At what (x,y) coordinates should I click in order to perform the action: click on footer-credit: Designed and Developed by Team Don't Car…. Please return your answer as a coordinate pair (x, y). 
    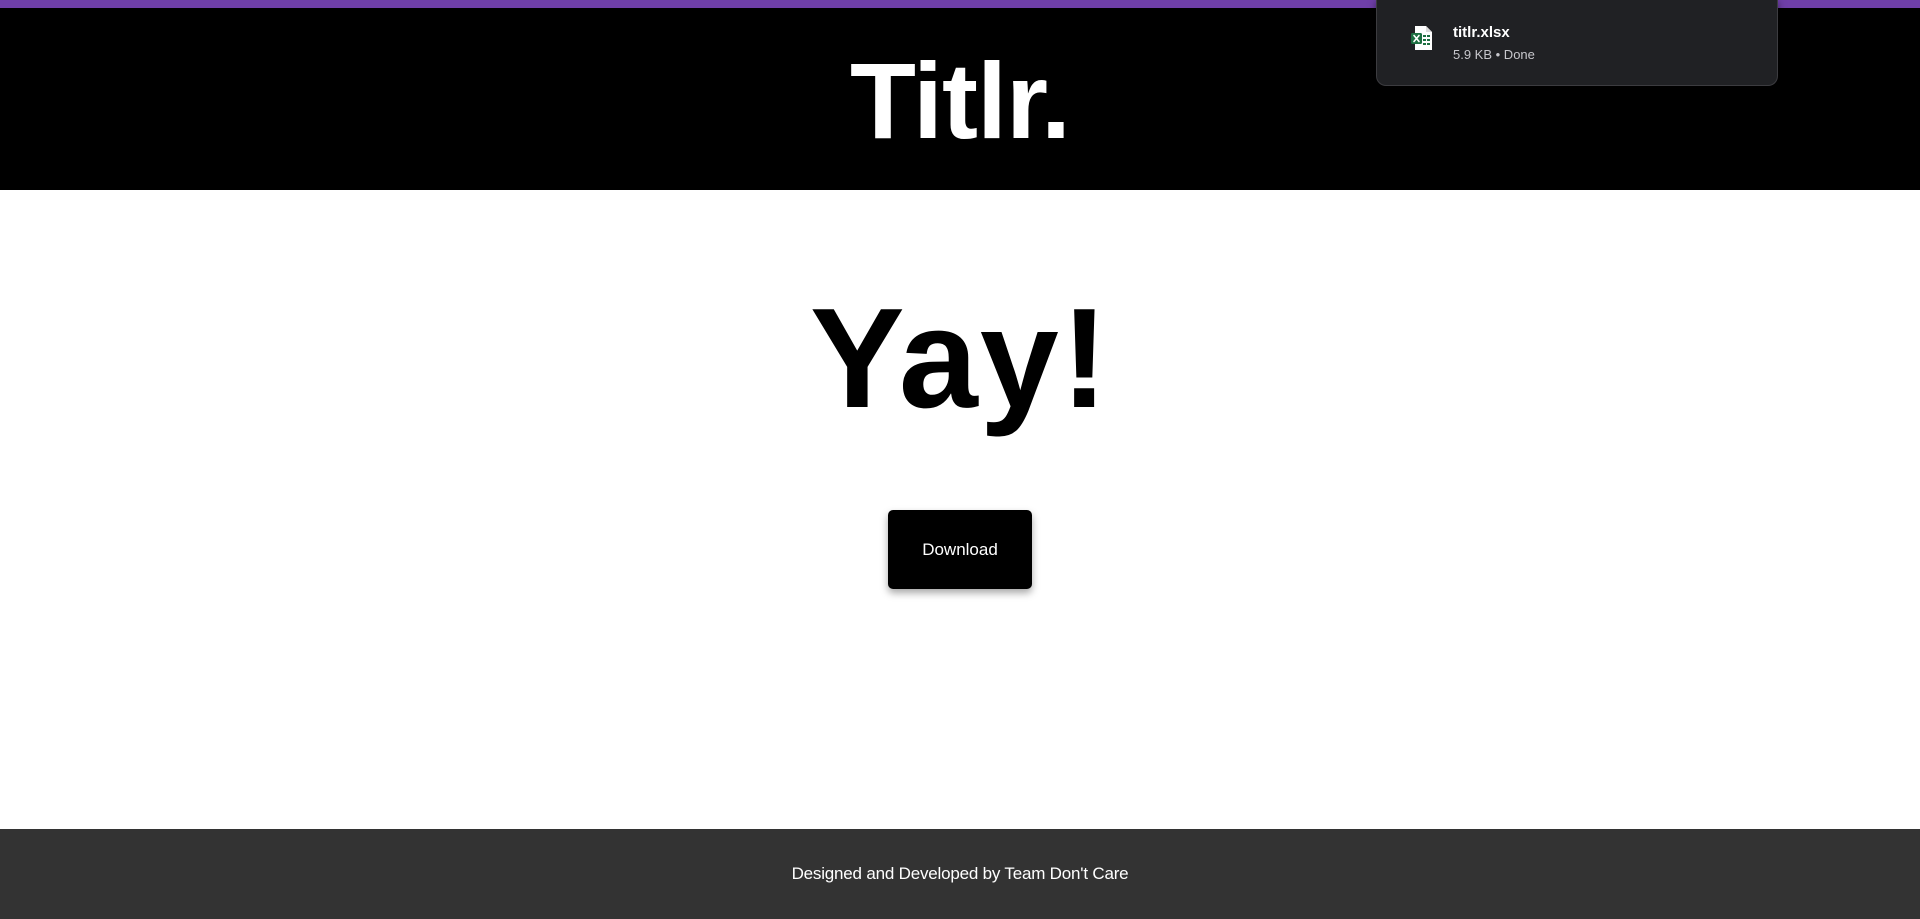
    Looking at the image, I should click on (960, 873).